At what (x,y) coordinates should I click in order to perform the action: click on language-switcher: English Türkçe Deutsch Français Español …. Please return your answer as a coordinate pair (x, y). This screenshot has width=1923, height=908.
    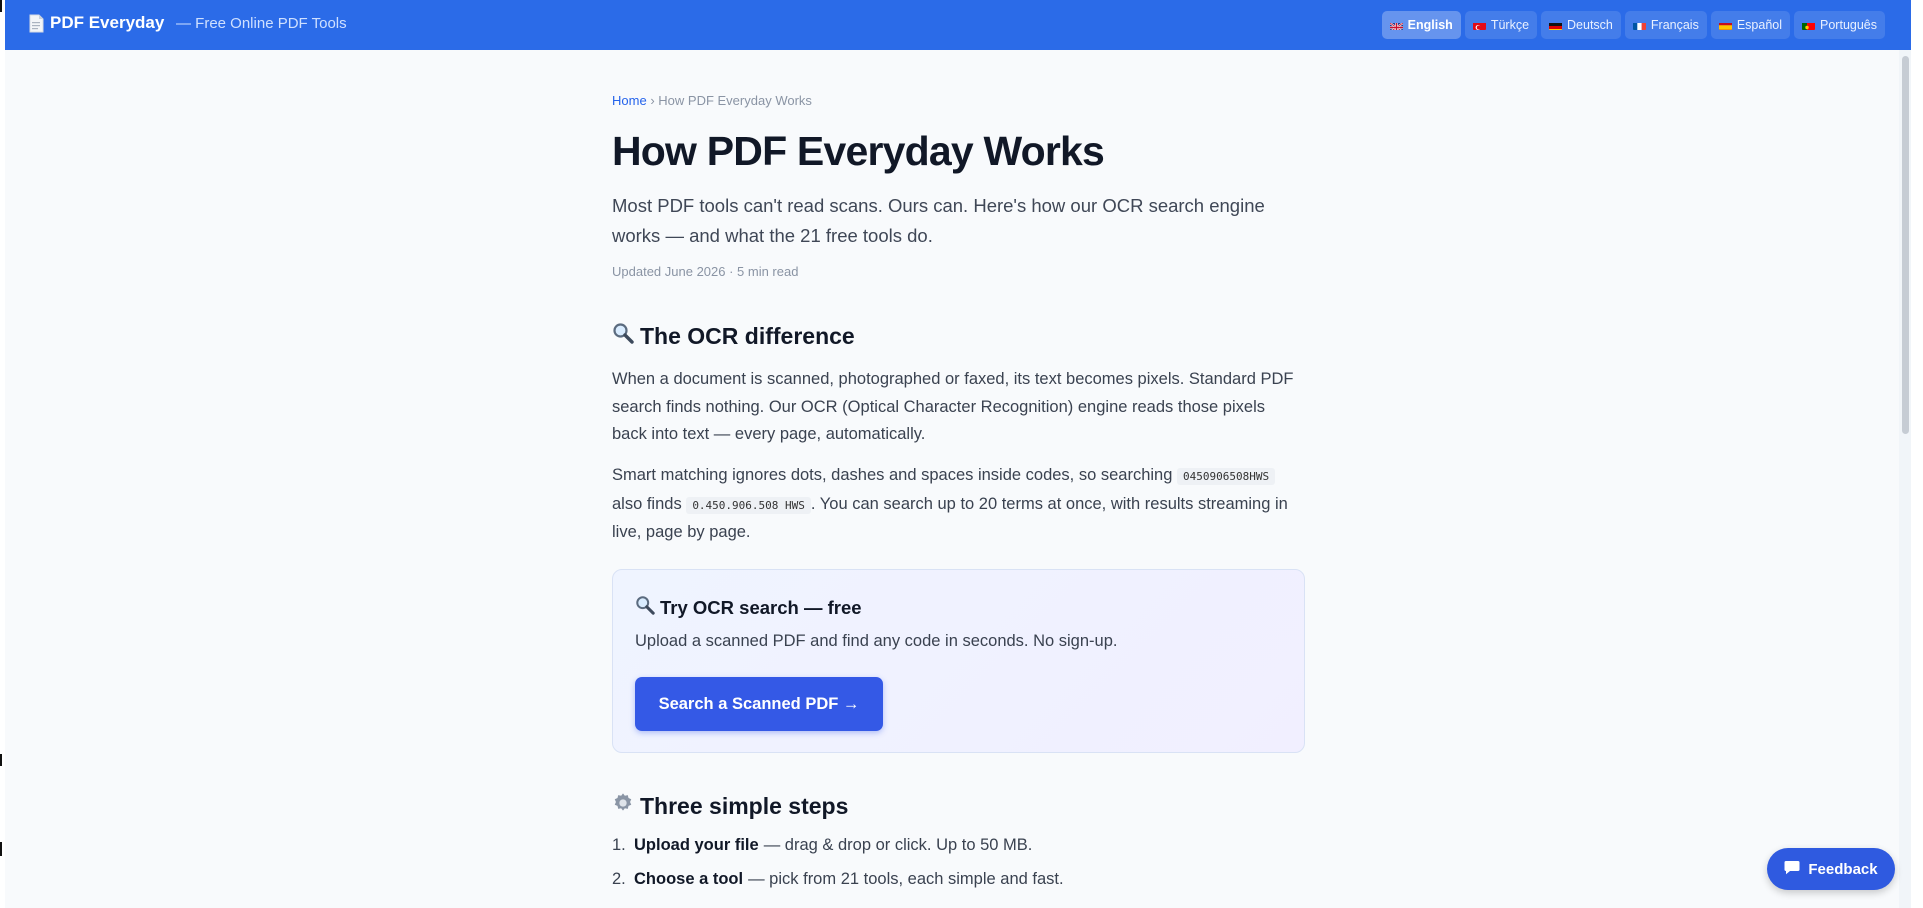
    Looking at the image, I should click on (1633, 25).